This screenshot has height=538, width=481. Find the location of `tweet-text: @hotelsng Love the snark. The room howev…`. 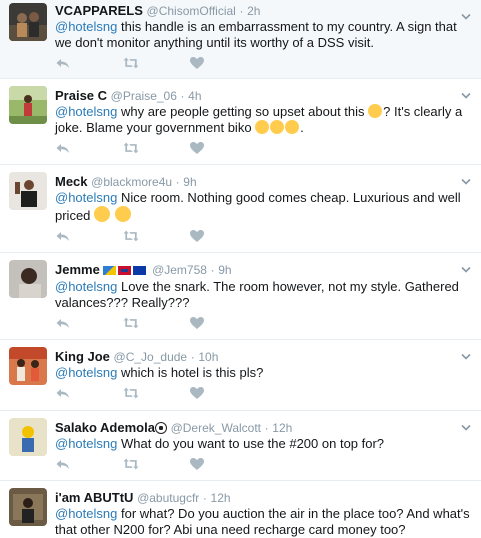

tweet-text: @hotelsng Love the snark. The room howev… is located at coordinates (263, 295).